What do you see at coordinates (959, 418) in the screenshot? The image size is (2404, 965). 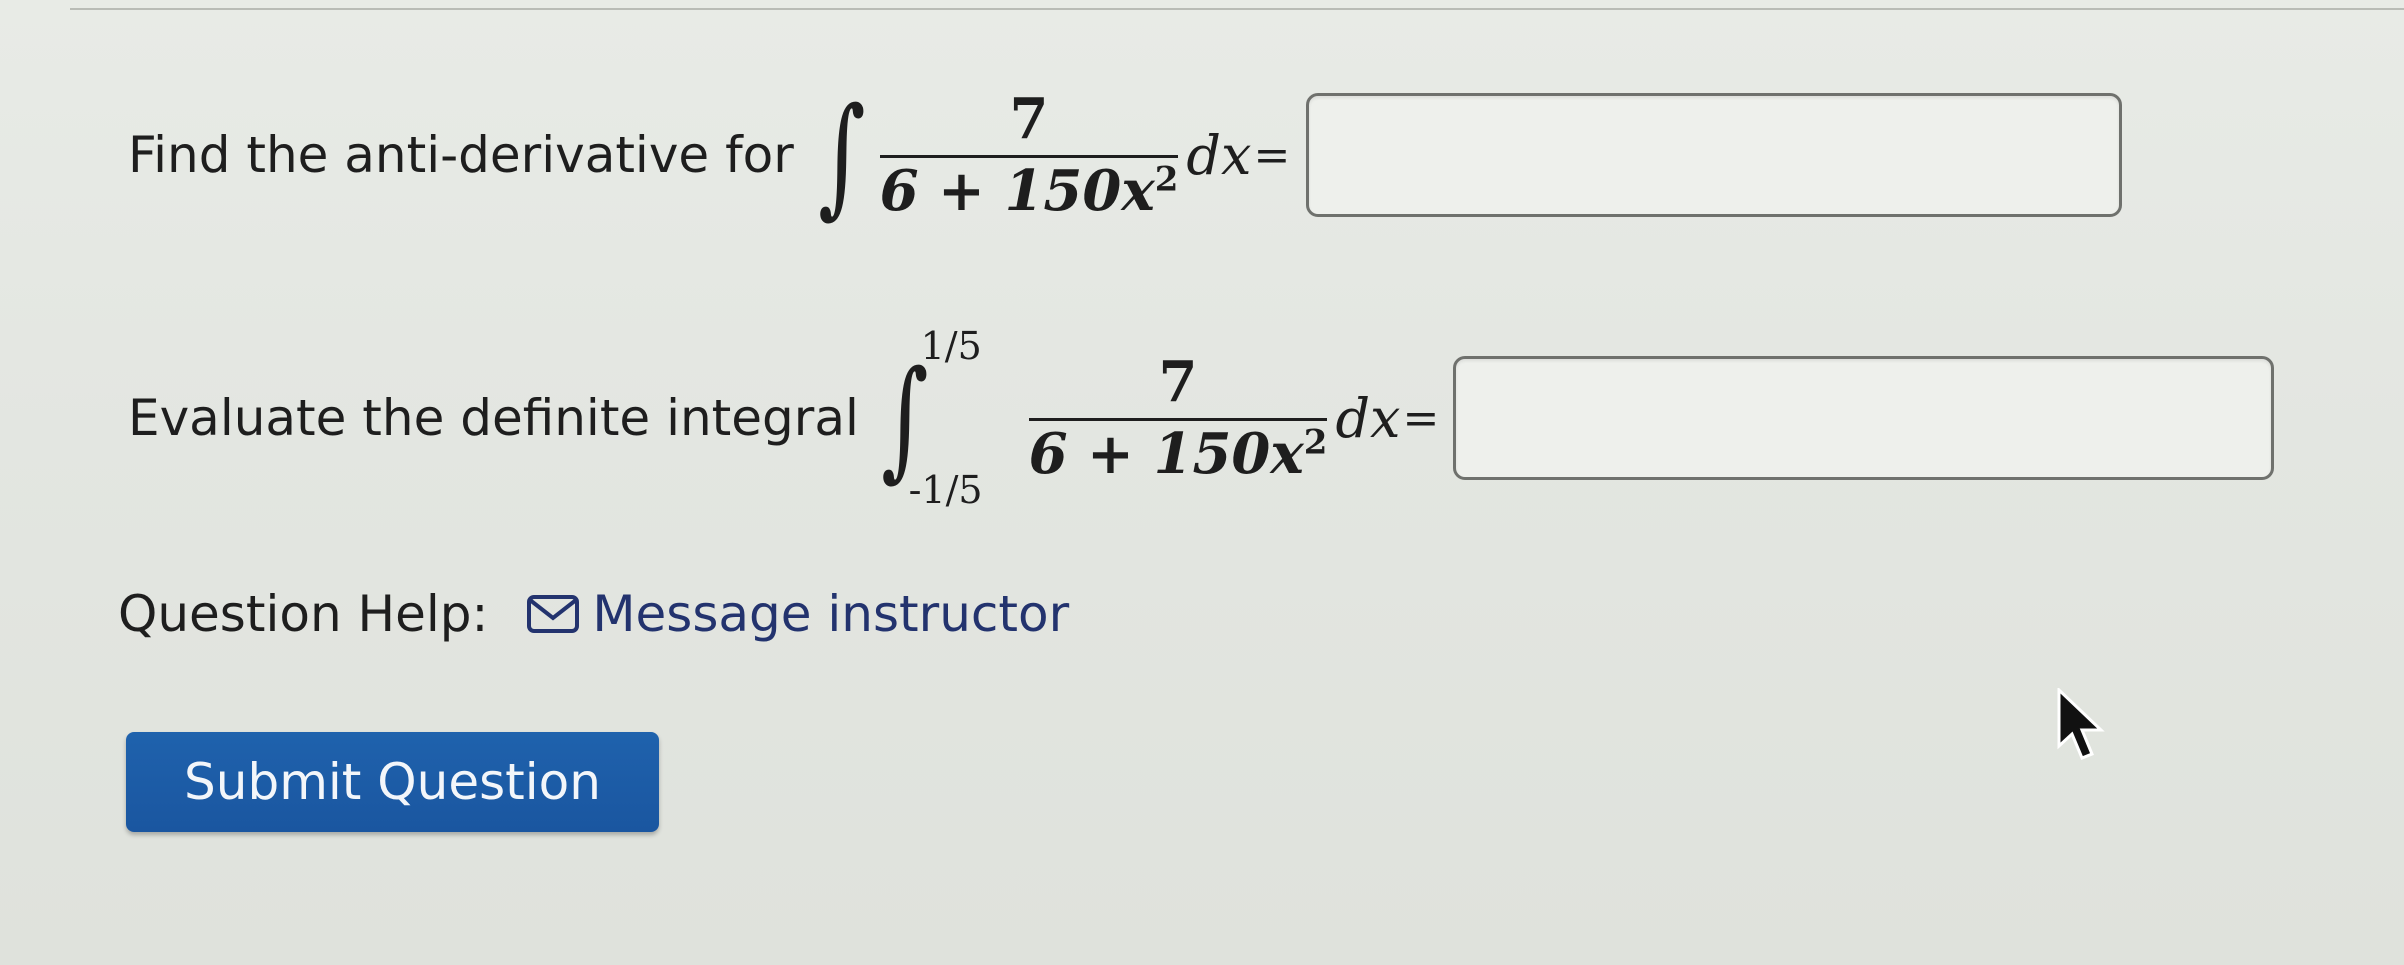 I see `integral-limits: 1/5 -1/5` at bounding box center [959, 418].